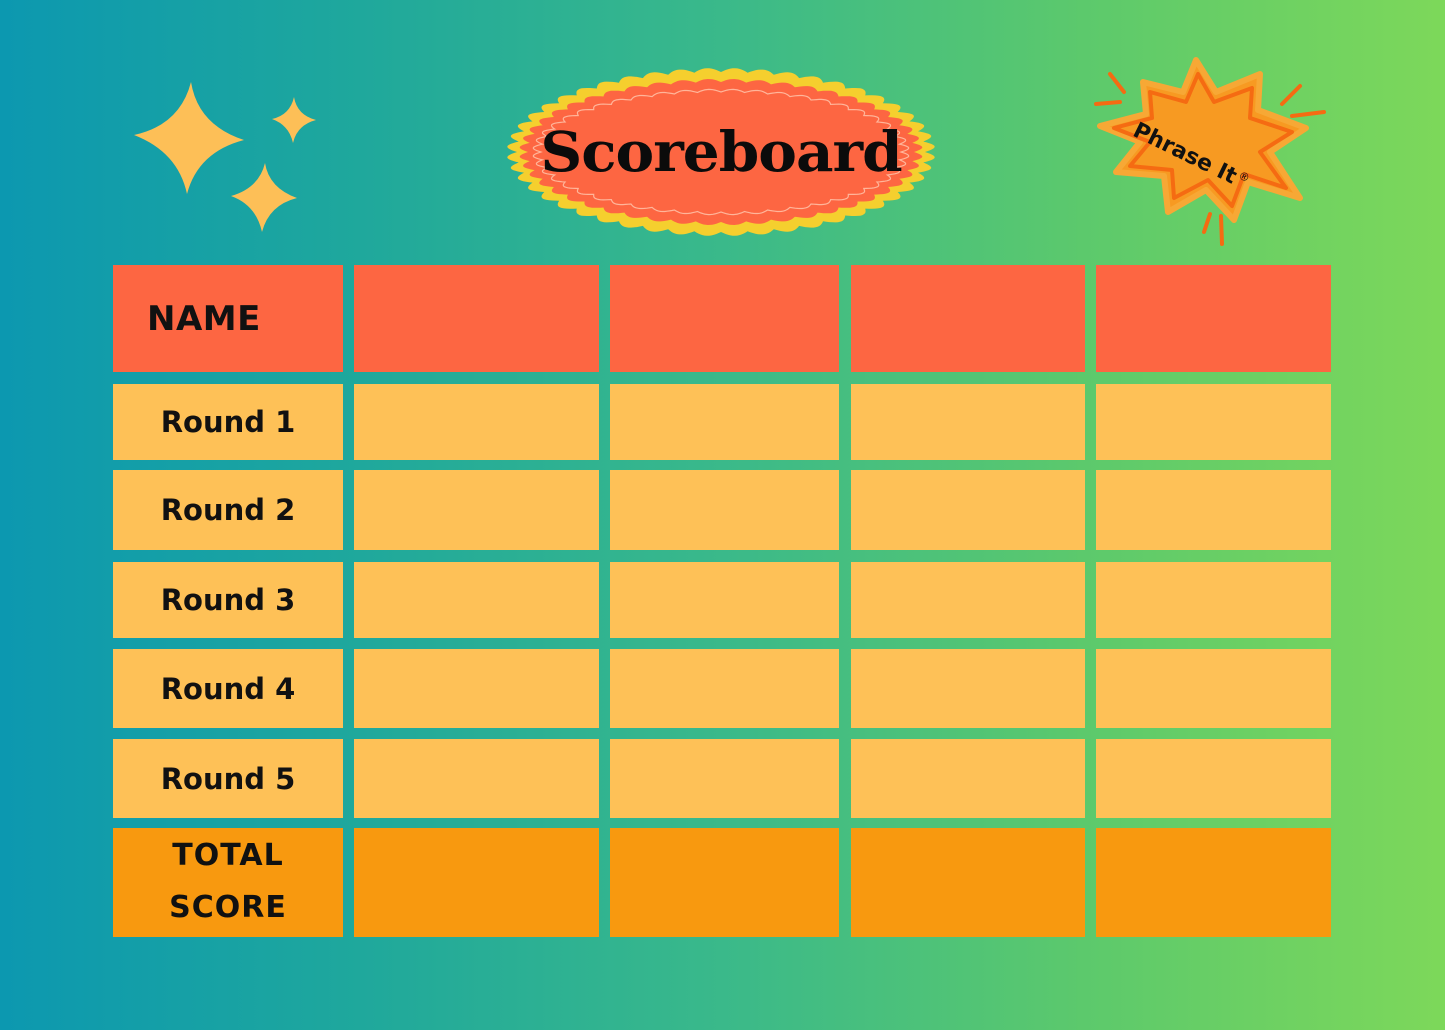  What do you see at coordinates (228, 855) in the screenshot?
I see `total-score-label-line: TOTAL` at bounding box center [228, 855].